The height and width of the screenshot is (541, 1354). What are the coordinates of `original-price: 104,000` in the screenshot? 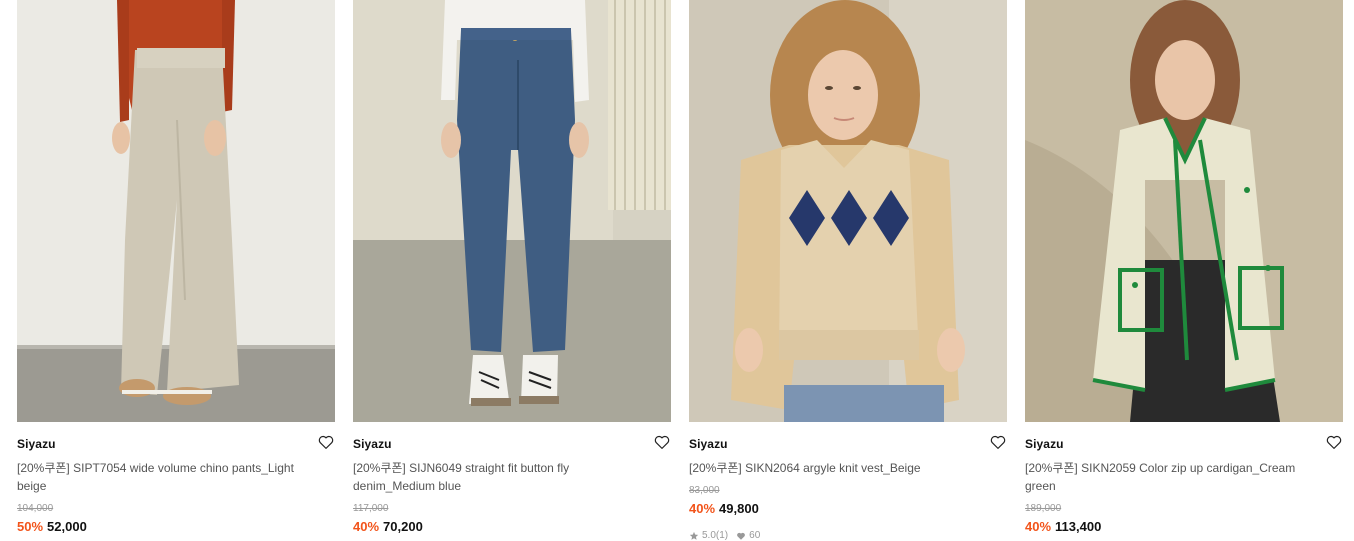 It's located at (35, 508).